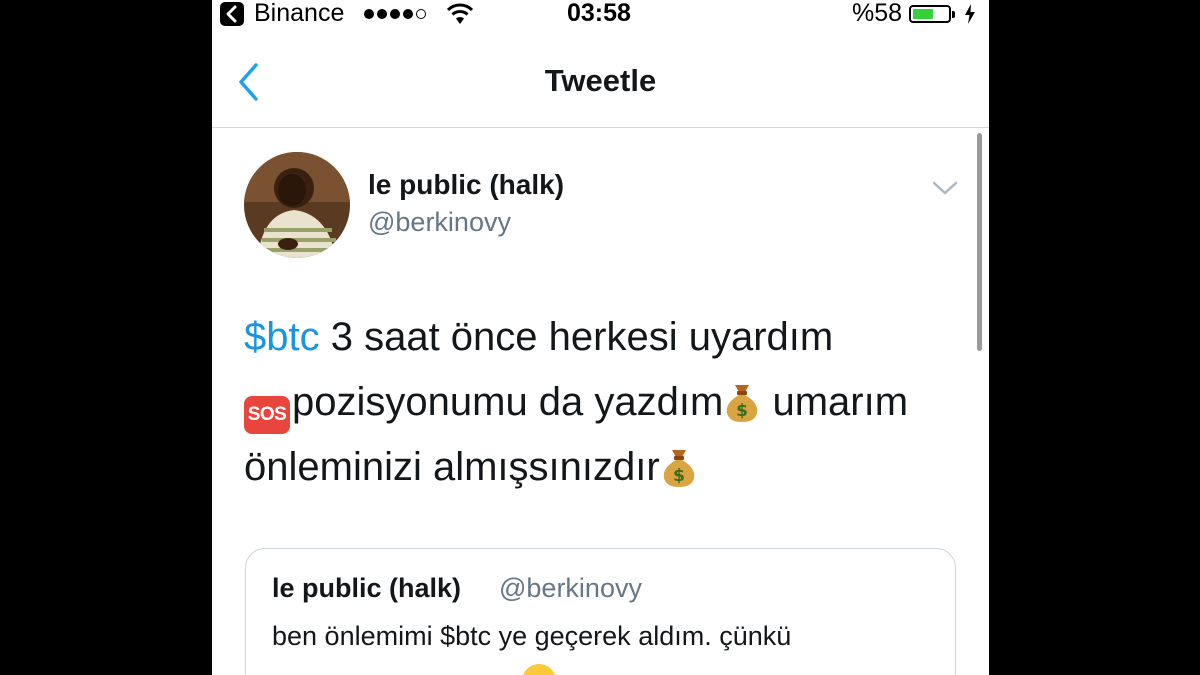  I want to click on wifi-icon, so click(460, 13).